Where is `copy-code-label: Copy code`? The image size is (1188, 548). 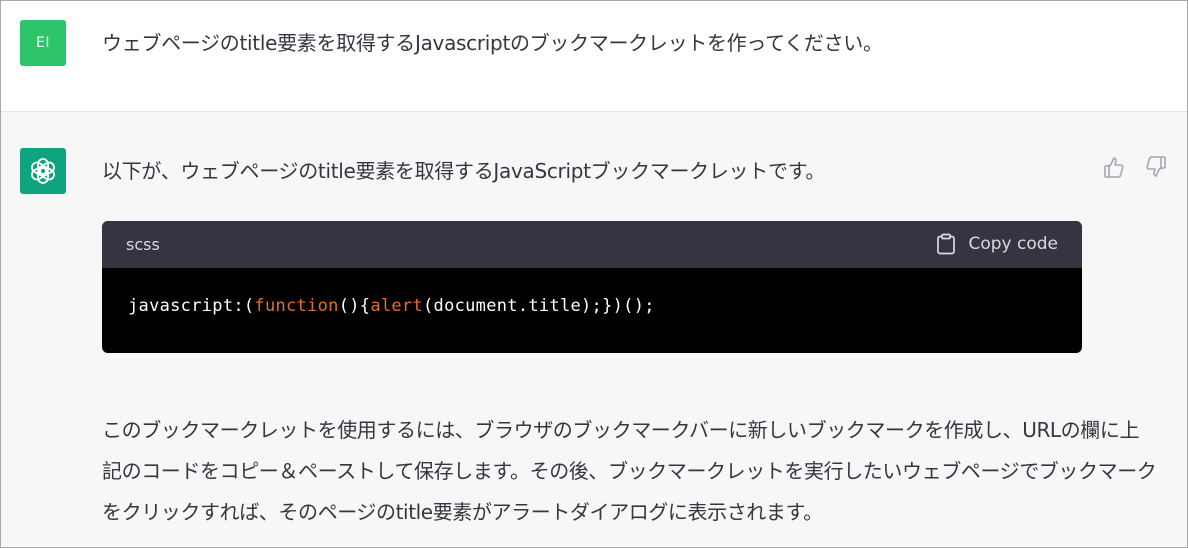
copy-code-label: Copy code is located at coordinates (1013, 244).